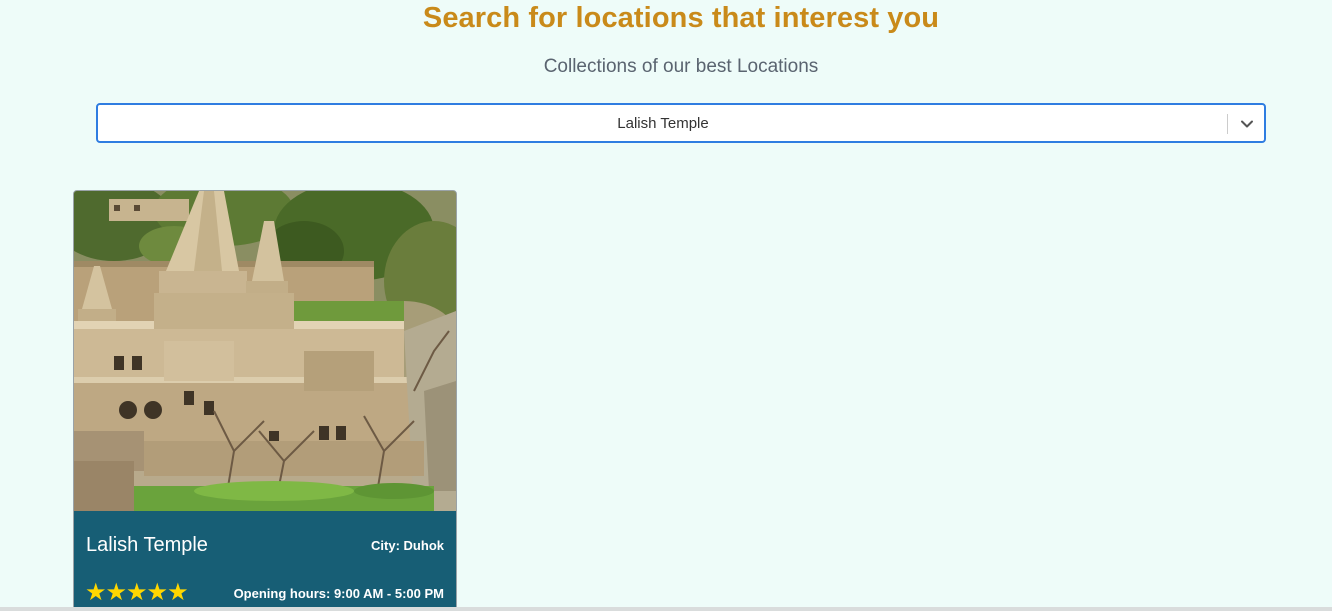 This screenshot has width=1332, height=611. I want to click on page-subtitle: Collections of our best Locations, so click(681, 66).